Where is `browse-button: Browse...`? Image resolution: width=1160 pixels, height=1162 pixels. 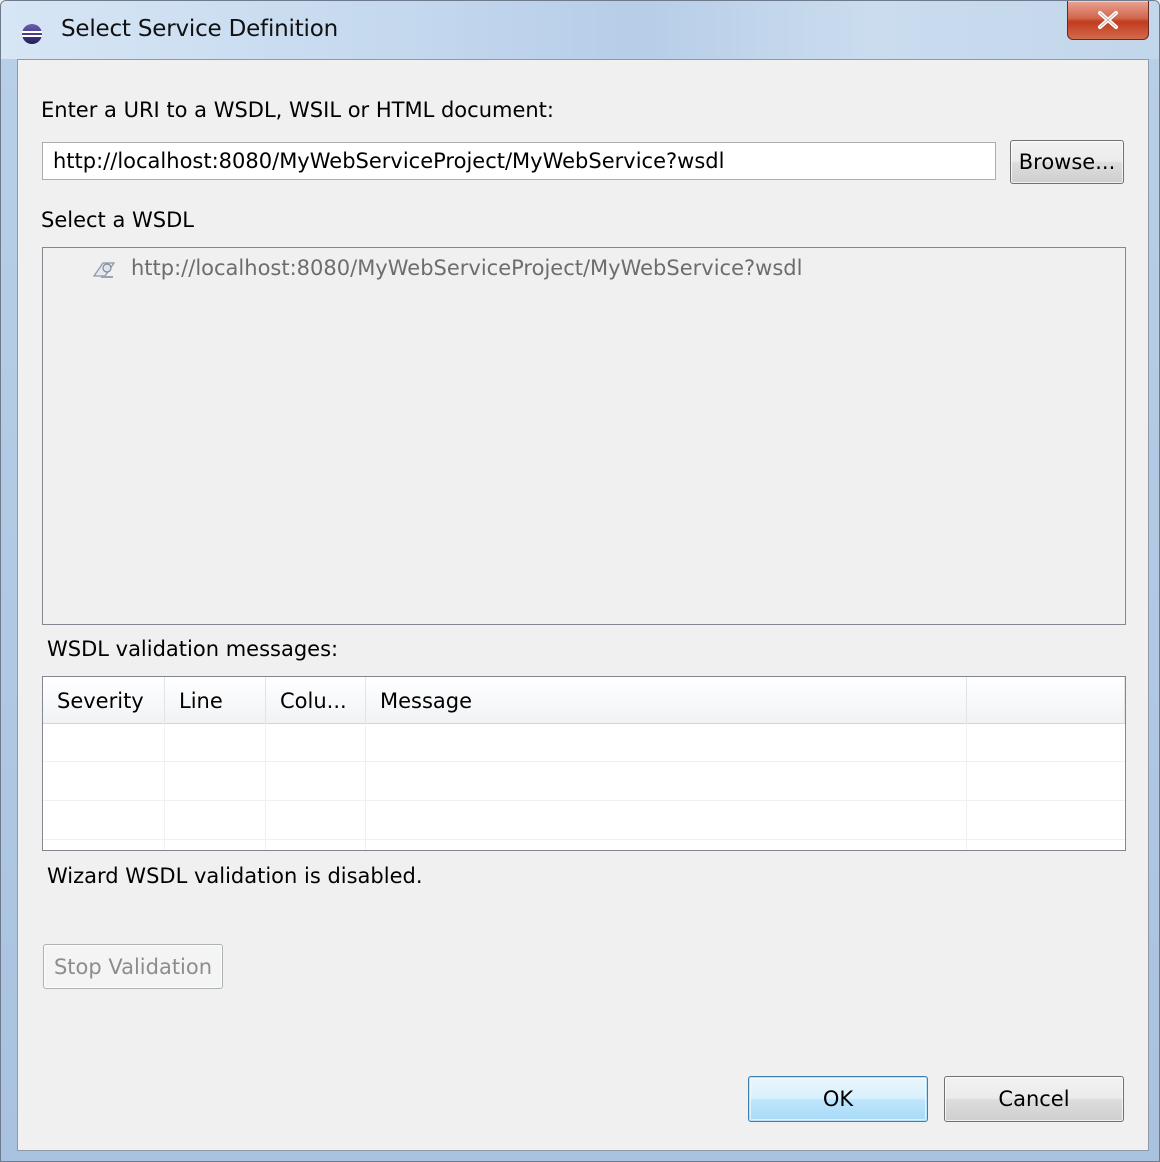
browse-button: Browse... is located at coordinates (1067, 162).